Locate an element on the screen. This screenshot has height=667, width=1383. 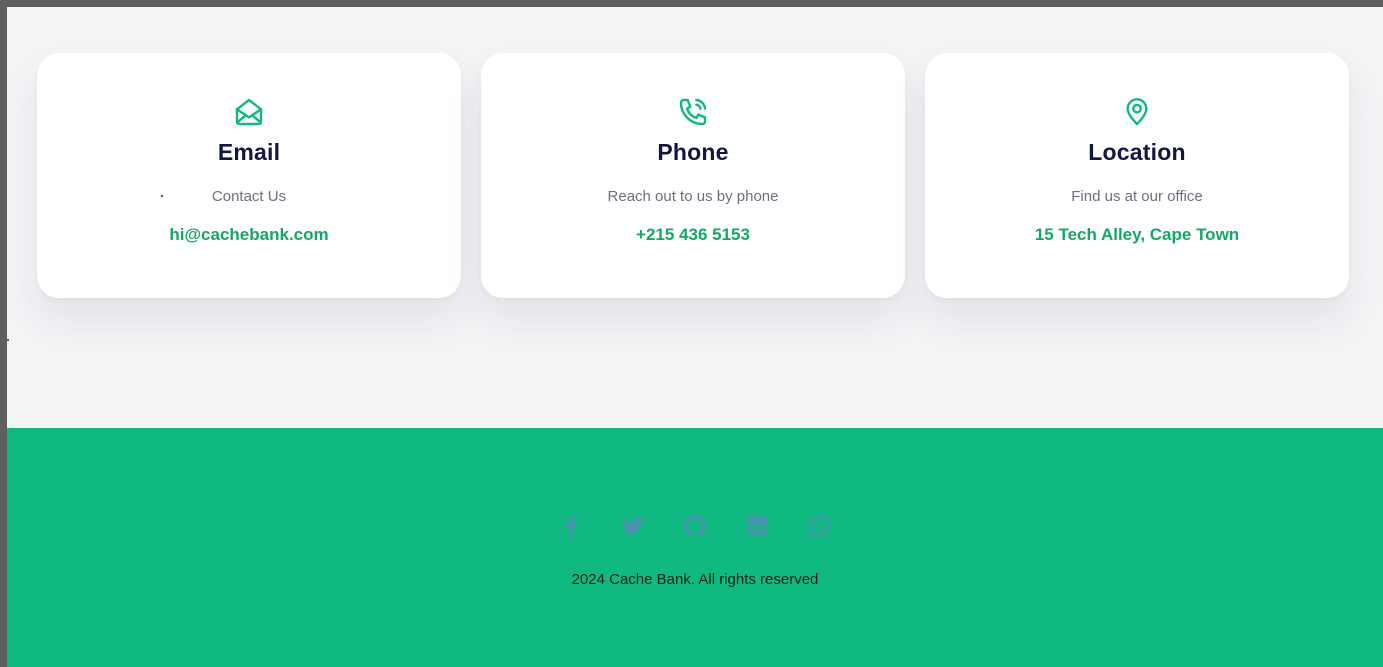
location-card-subtitle: Find us at our office is located at coordinates (1137, 196).